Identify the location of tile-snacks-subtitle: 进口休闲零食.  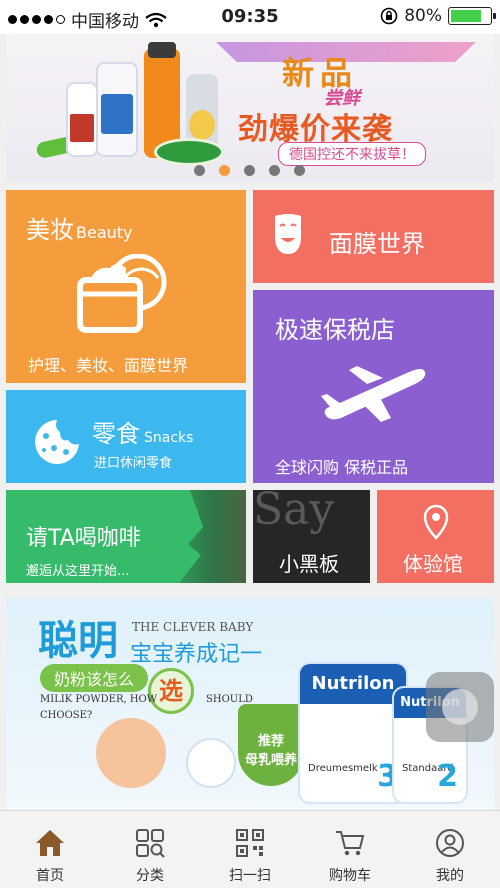
(133, 463).